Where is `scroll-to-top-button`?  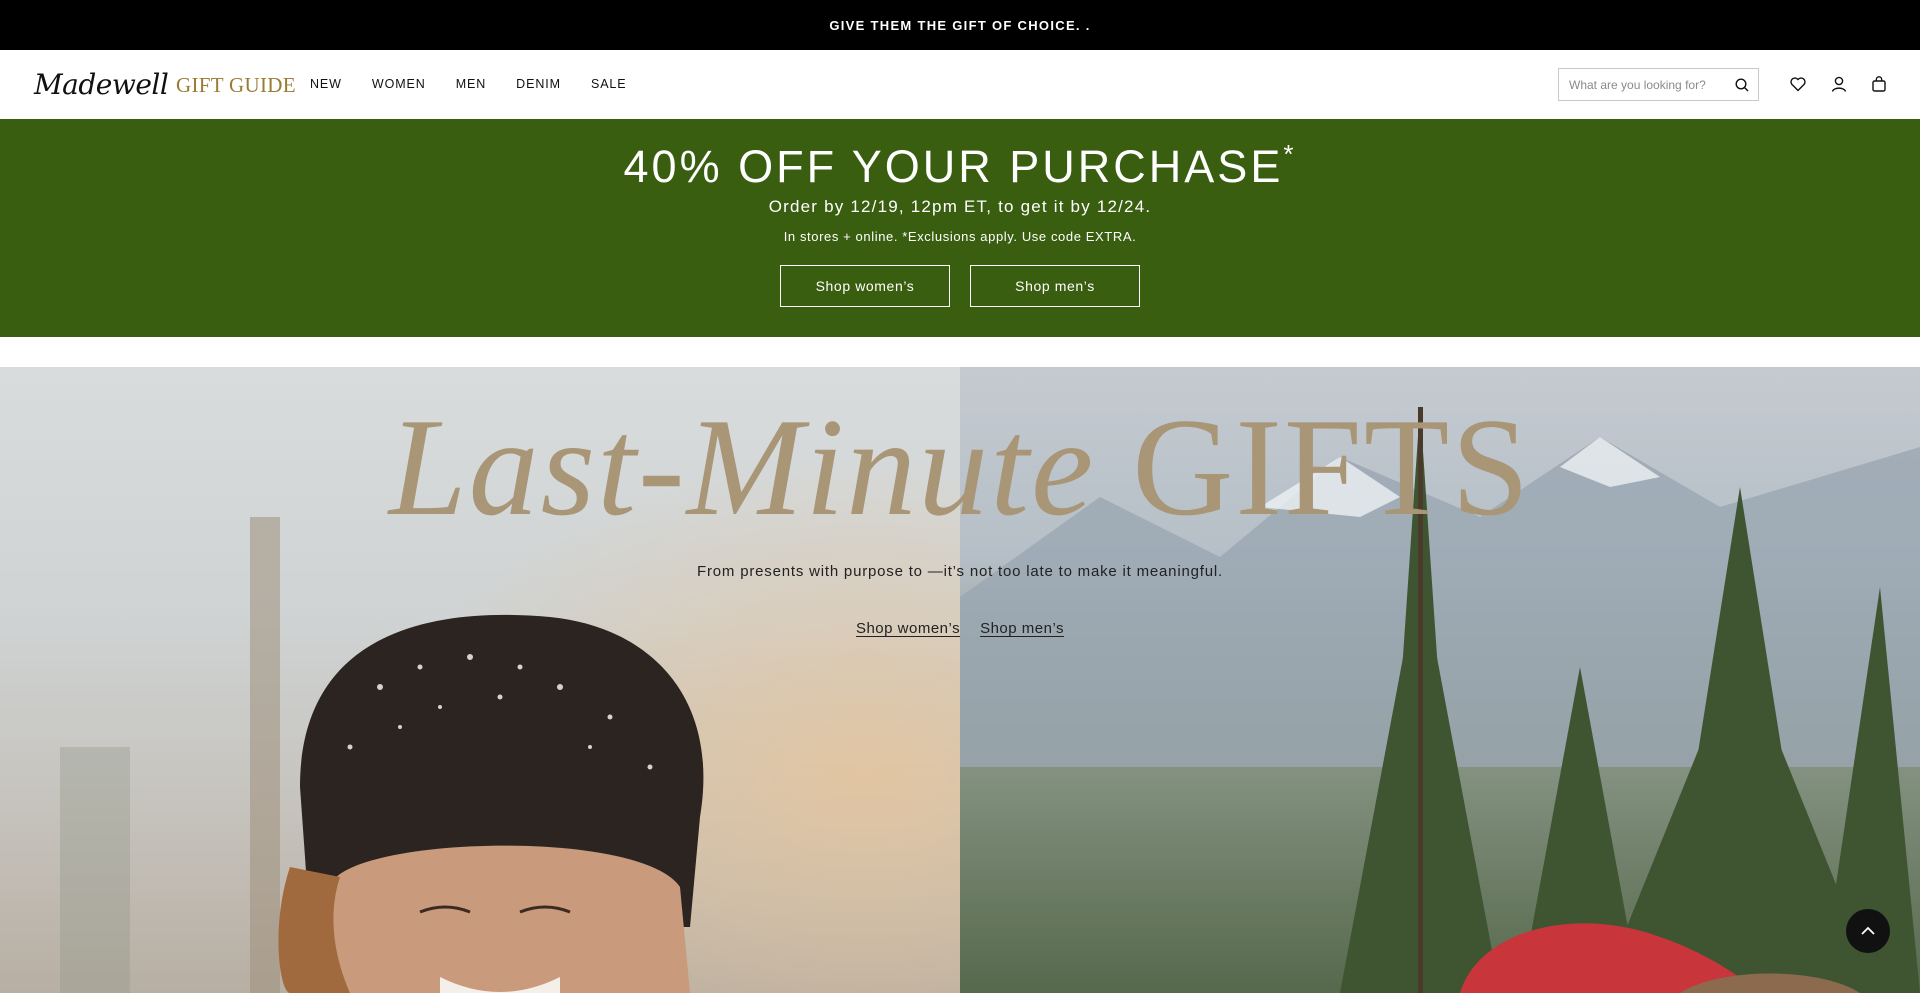
scroll-to-top-button is located at coordinates (1868, 931).